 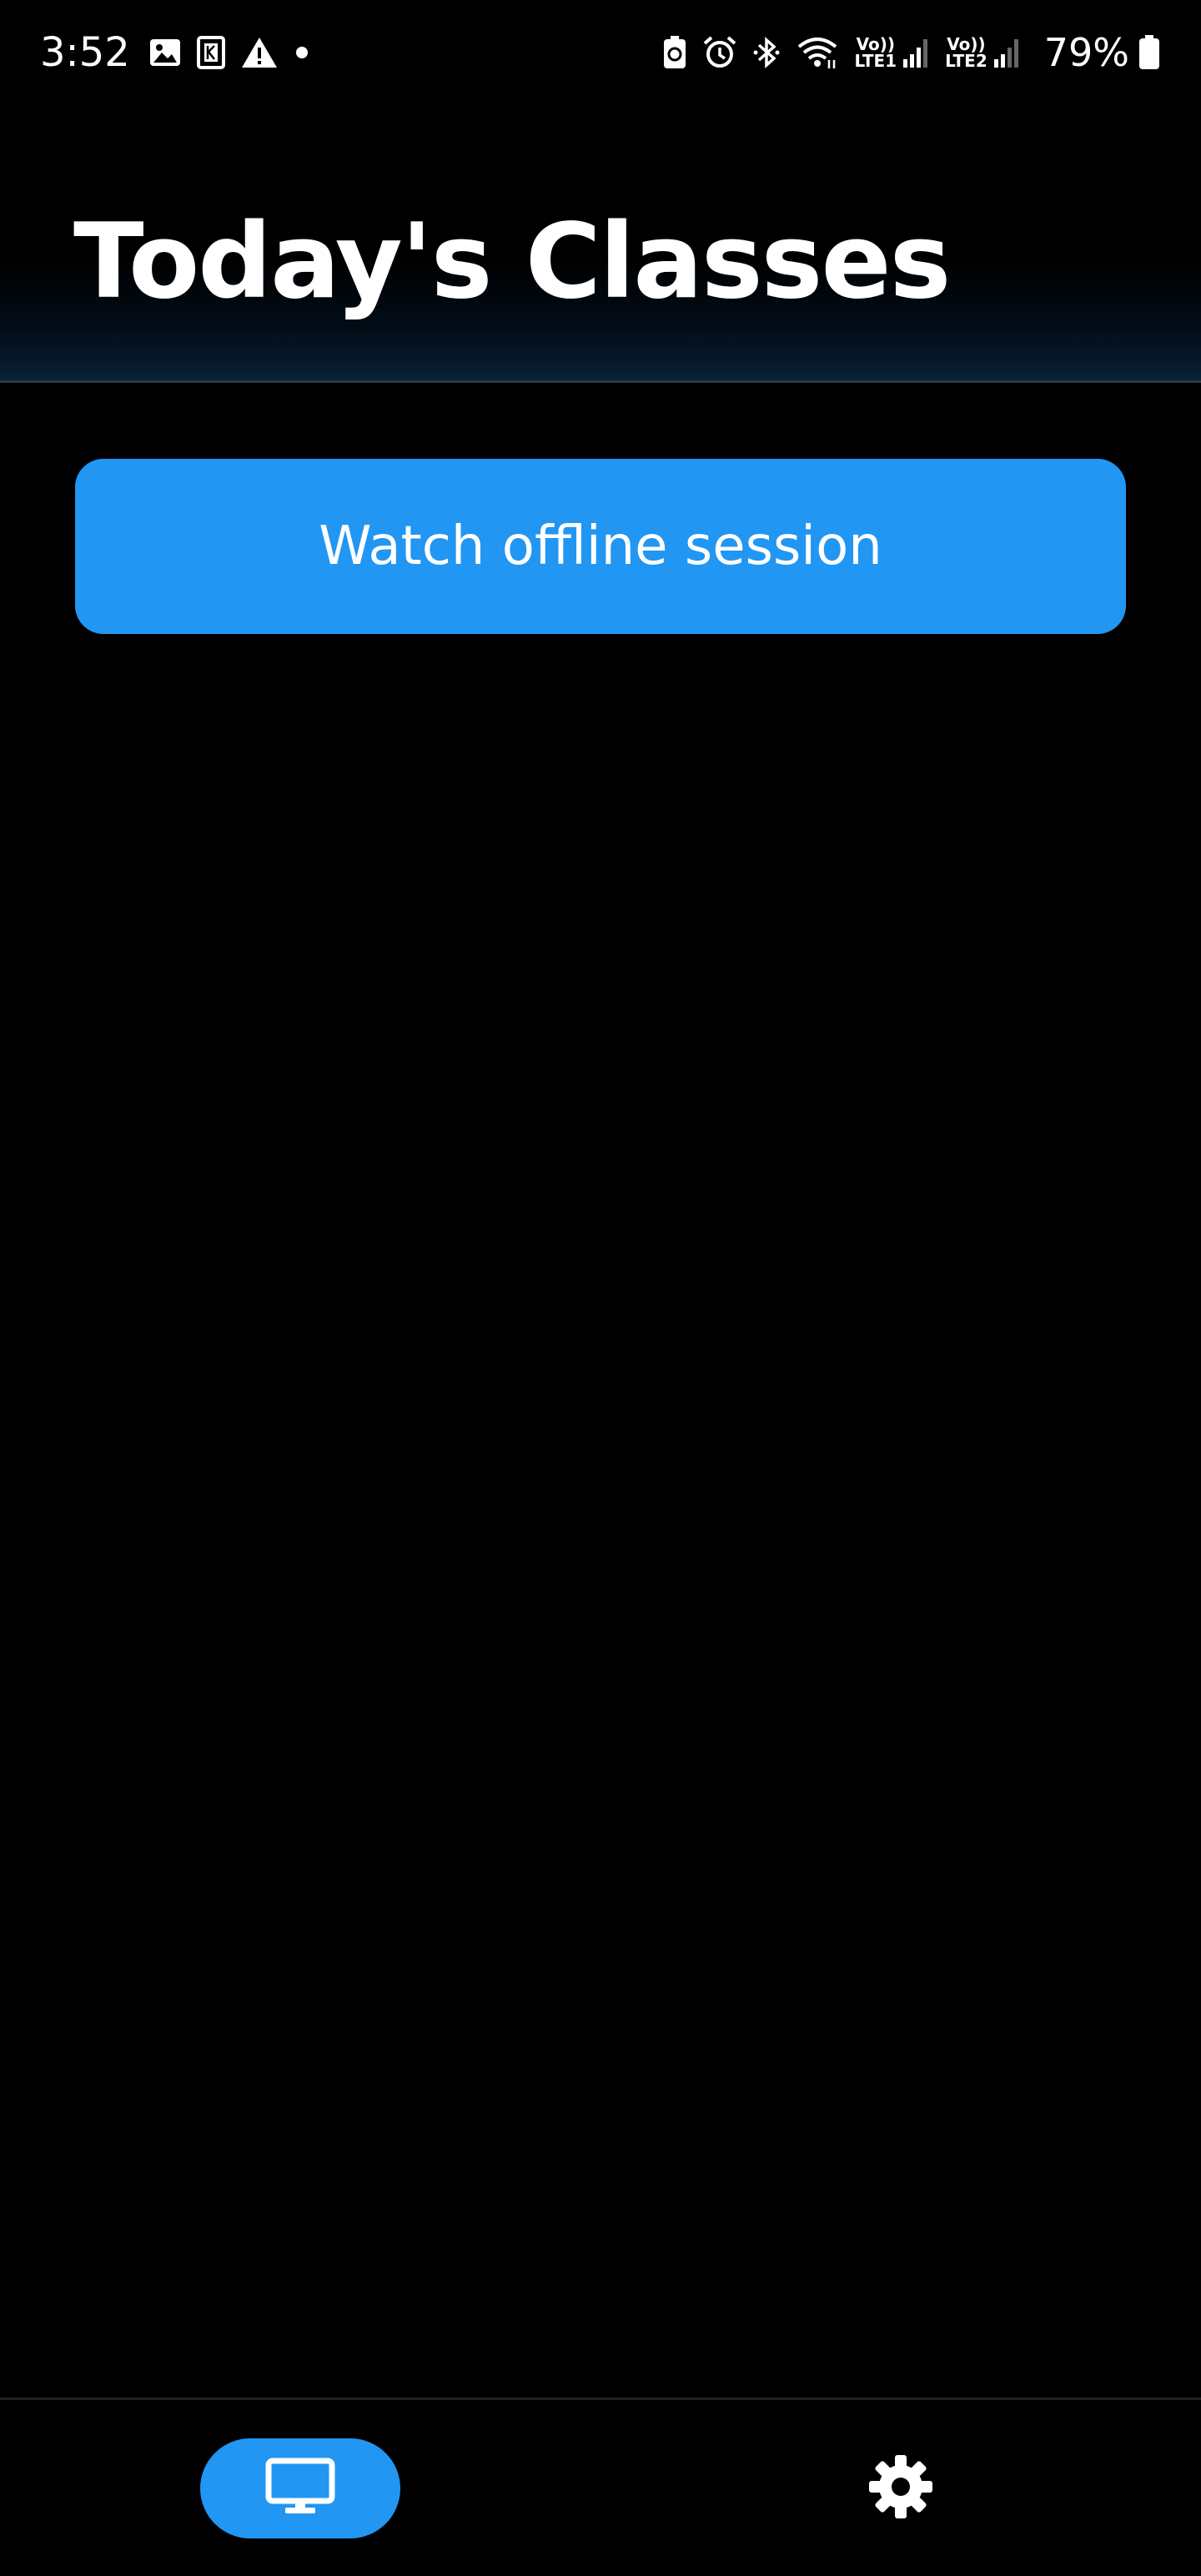 What do you see at coordinates (675, 52) in the screenshot?
I see `battery-saver-icon` at bounding box center [675, 52].